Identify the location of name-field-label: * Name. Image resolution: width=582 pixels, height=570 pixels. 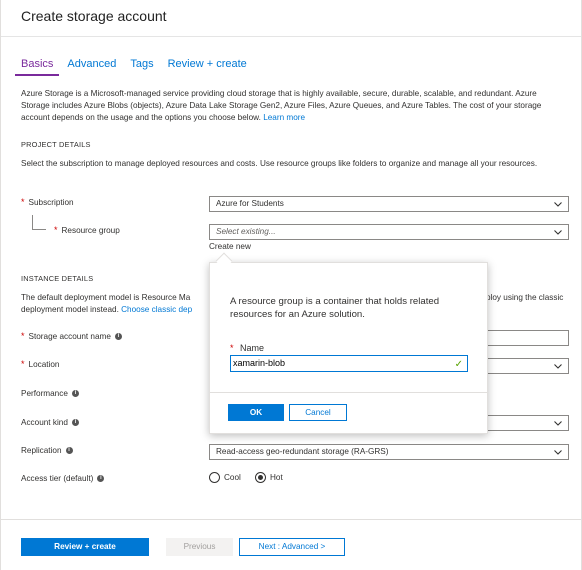
(247, 348).